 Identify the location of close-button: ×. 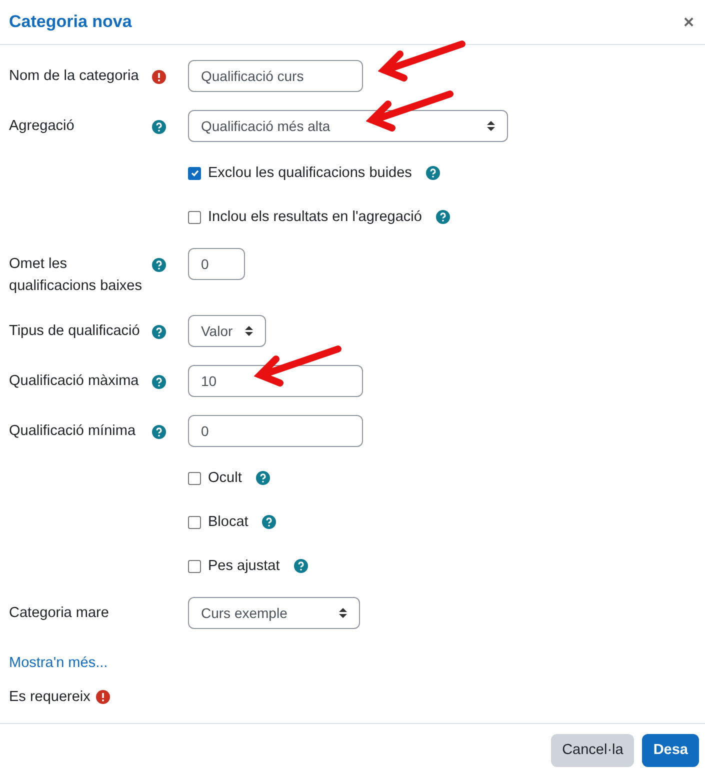
(688, 22).